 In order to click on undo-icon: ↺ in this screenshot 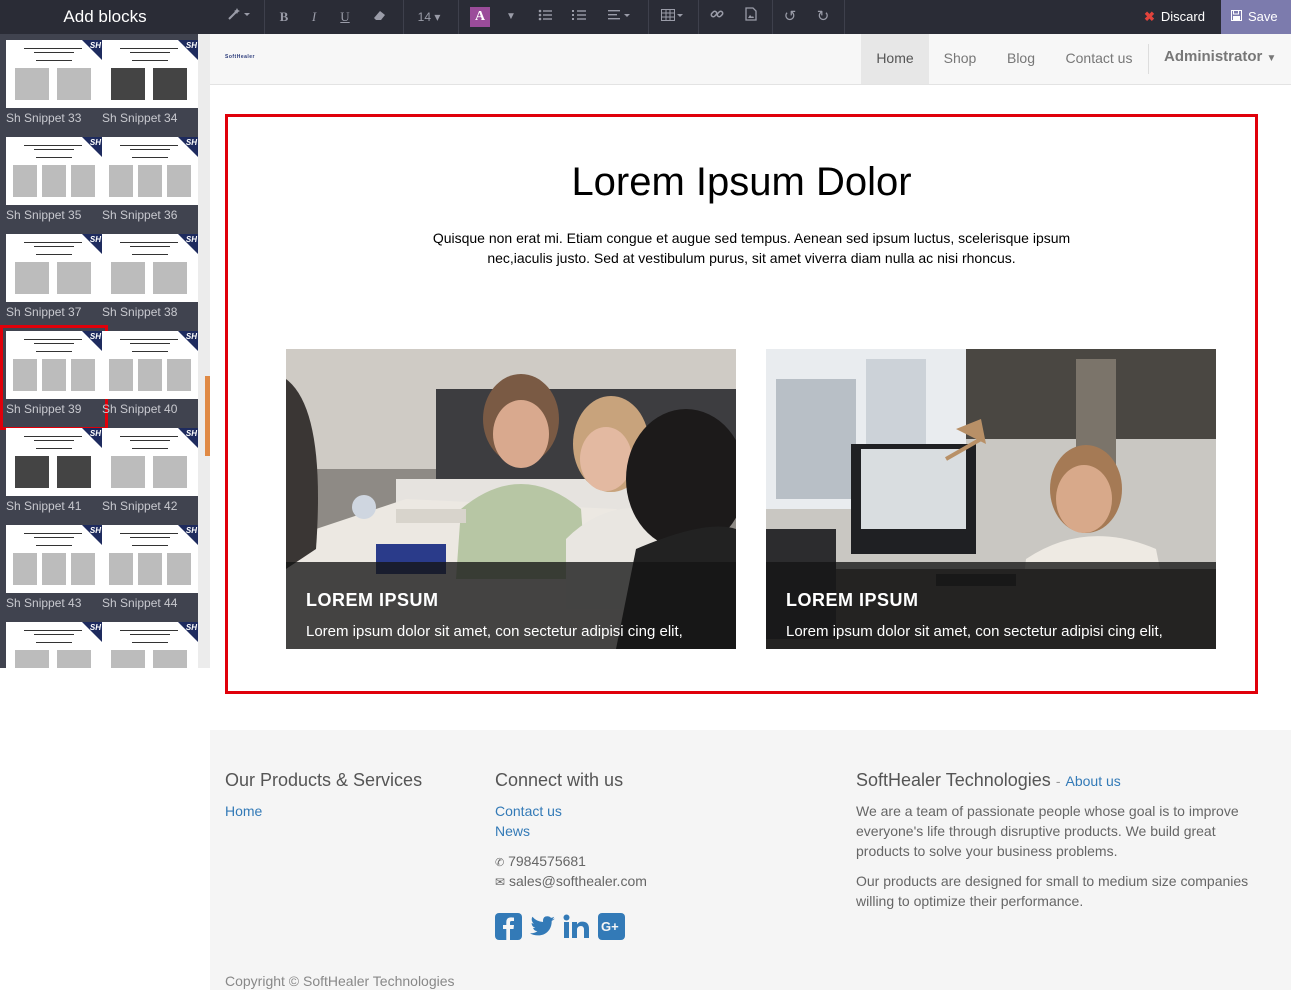, I will do `click(790, 17)`.